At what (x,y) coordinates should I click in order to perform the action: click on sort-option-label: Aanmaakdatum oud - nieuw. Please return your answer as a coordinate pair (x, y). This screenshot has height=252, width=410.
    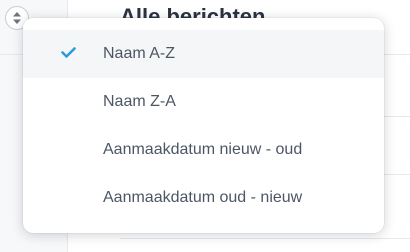
    Looking at the image, I should click on (203, 197).